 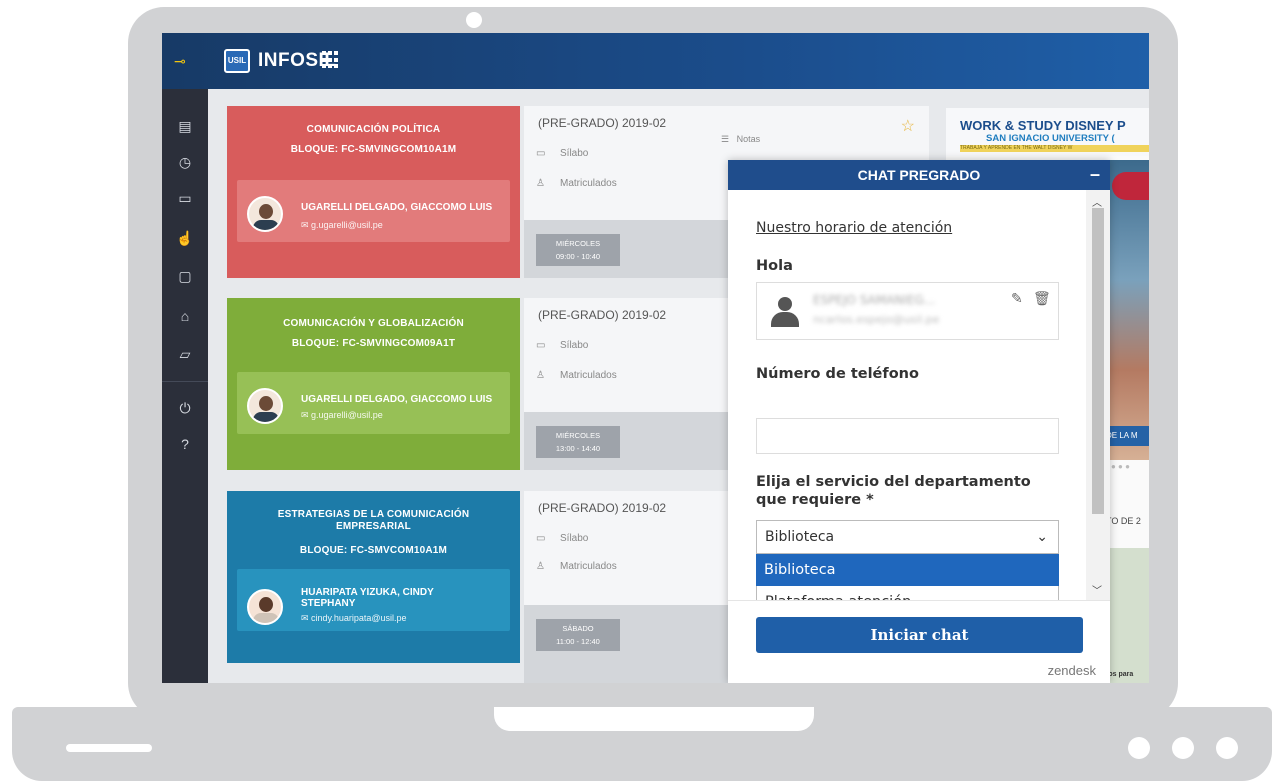 I want to click on help-icon: ?, so click(x=185, y=444).